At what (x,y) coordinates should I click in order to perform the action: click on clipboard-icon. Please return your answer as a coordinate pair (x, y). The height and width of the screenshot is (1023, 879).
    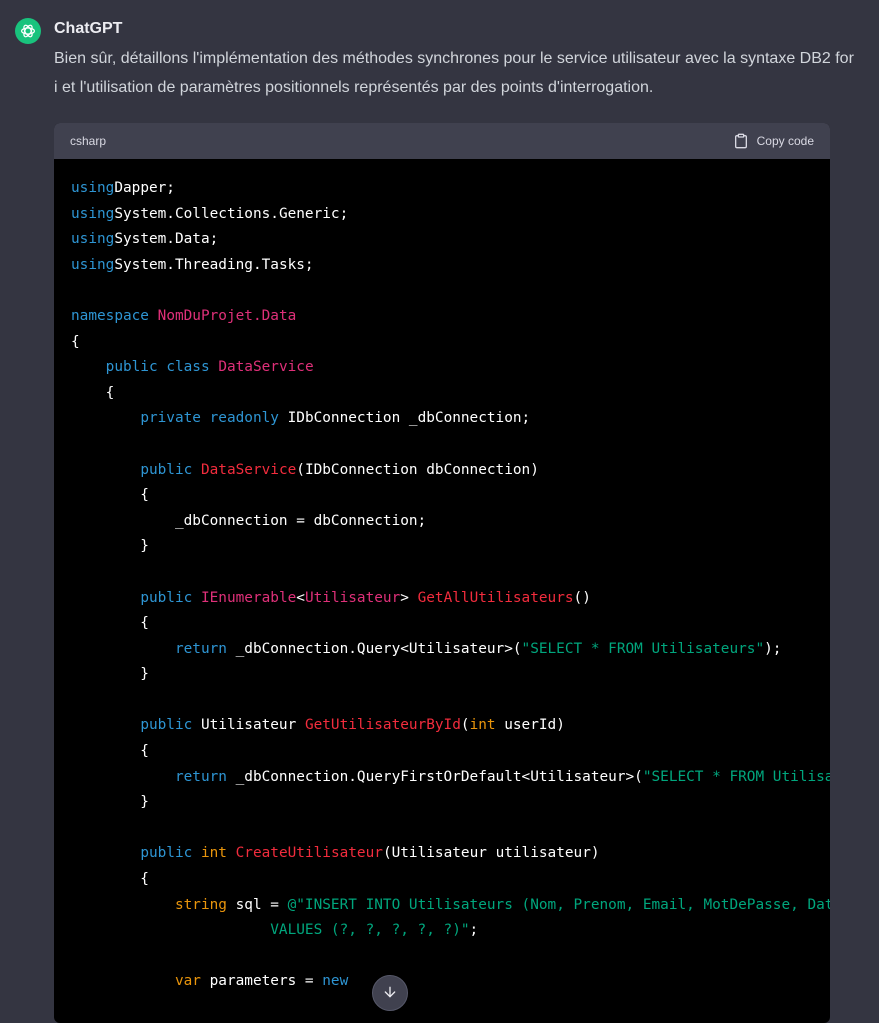
    Looking at the image, I should click on (740, 141).